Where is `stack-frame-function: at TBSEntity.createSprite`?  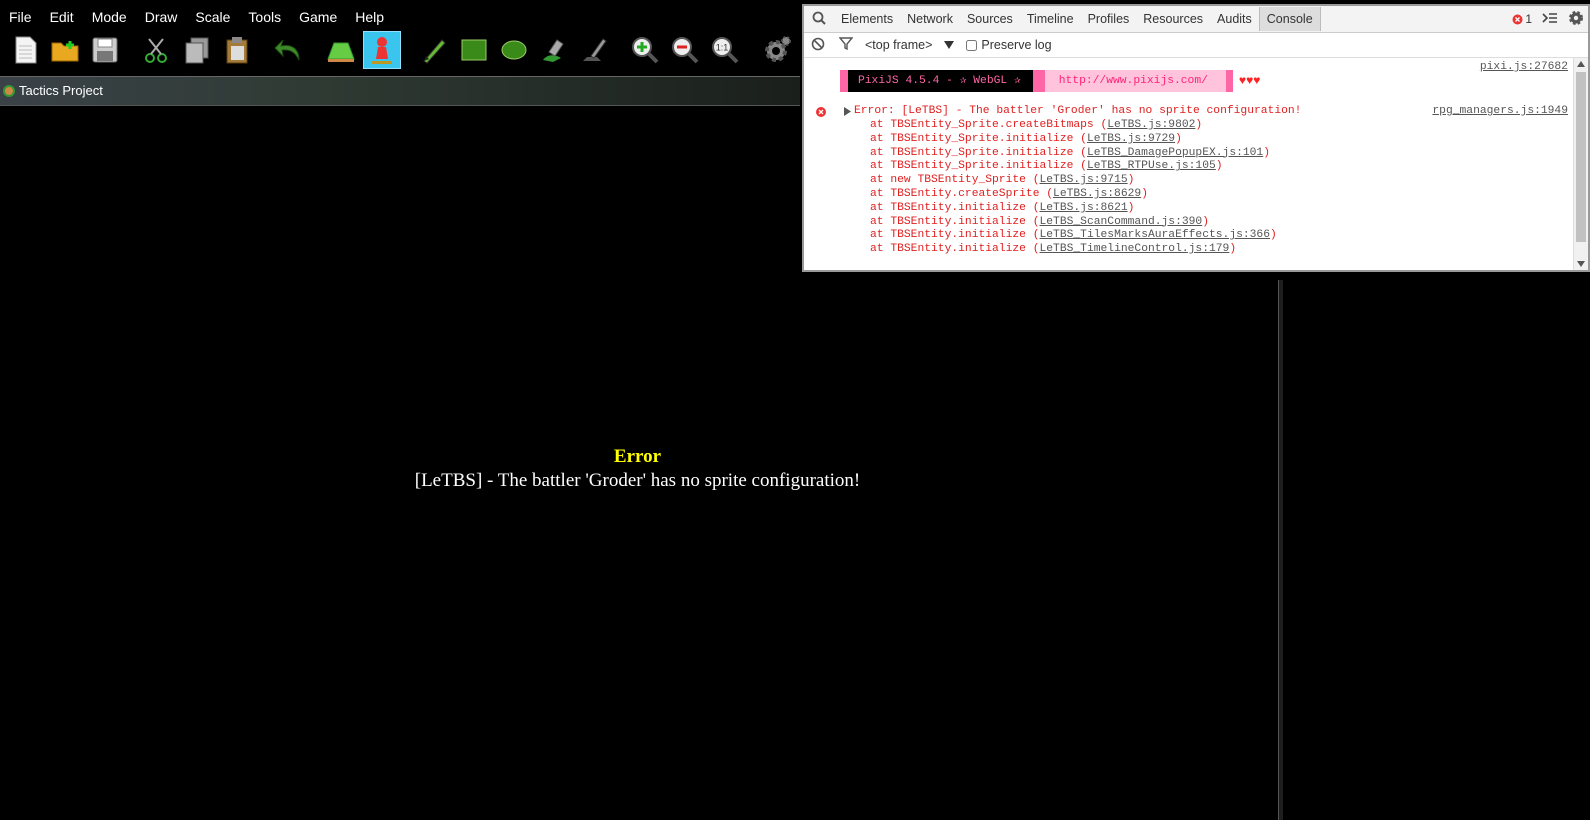 stack-frame-function: at TBSEntity.createSprite is located at coordinates (955, 194).